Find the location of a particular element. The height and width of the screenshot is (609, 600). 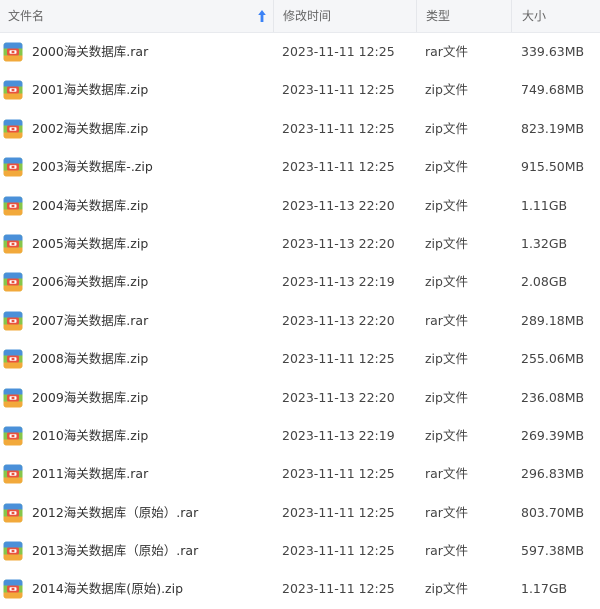

file-size: 915.50MB is located at coordinates (553, 167).